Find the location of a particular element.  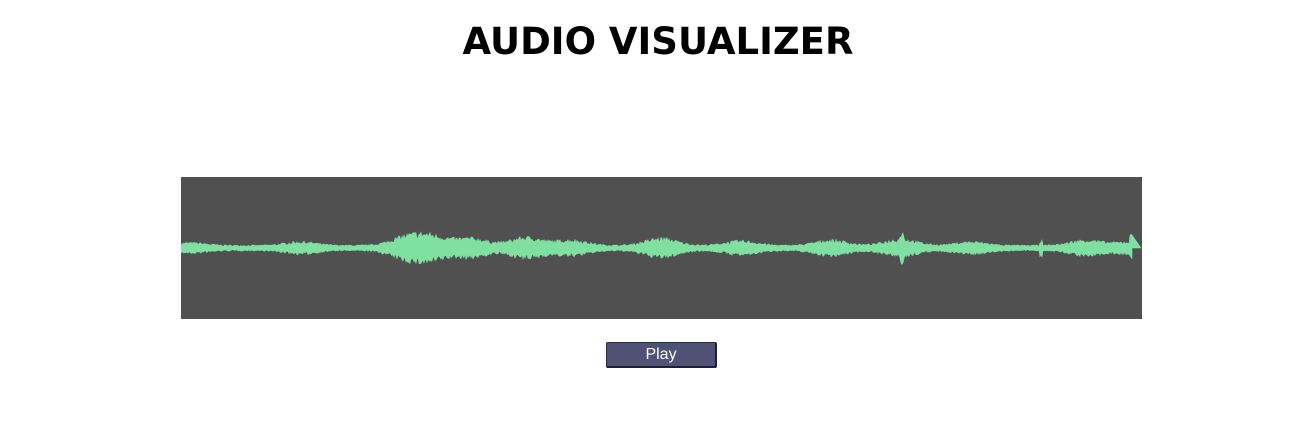

waveform-path is located at coordinates (661, 248).